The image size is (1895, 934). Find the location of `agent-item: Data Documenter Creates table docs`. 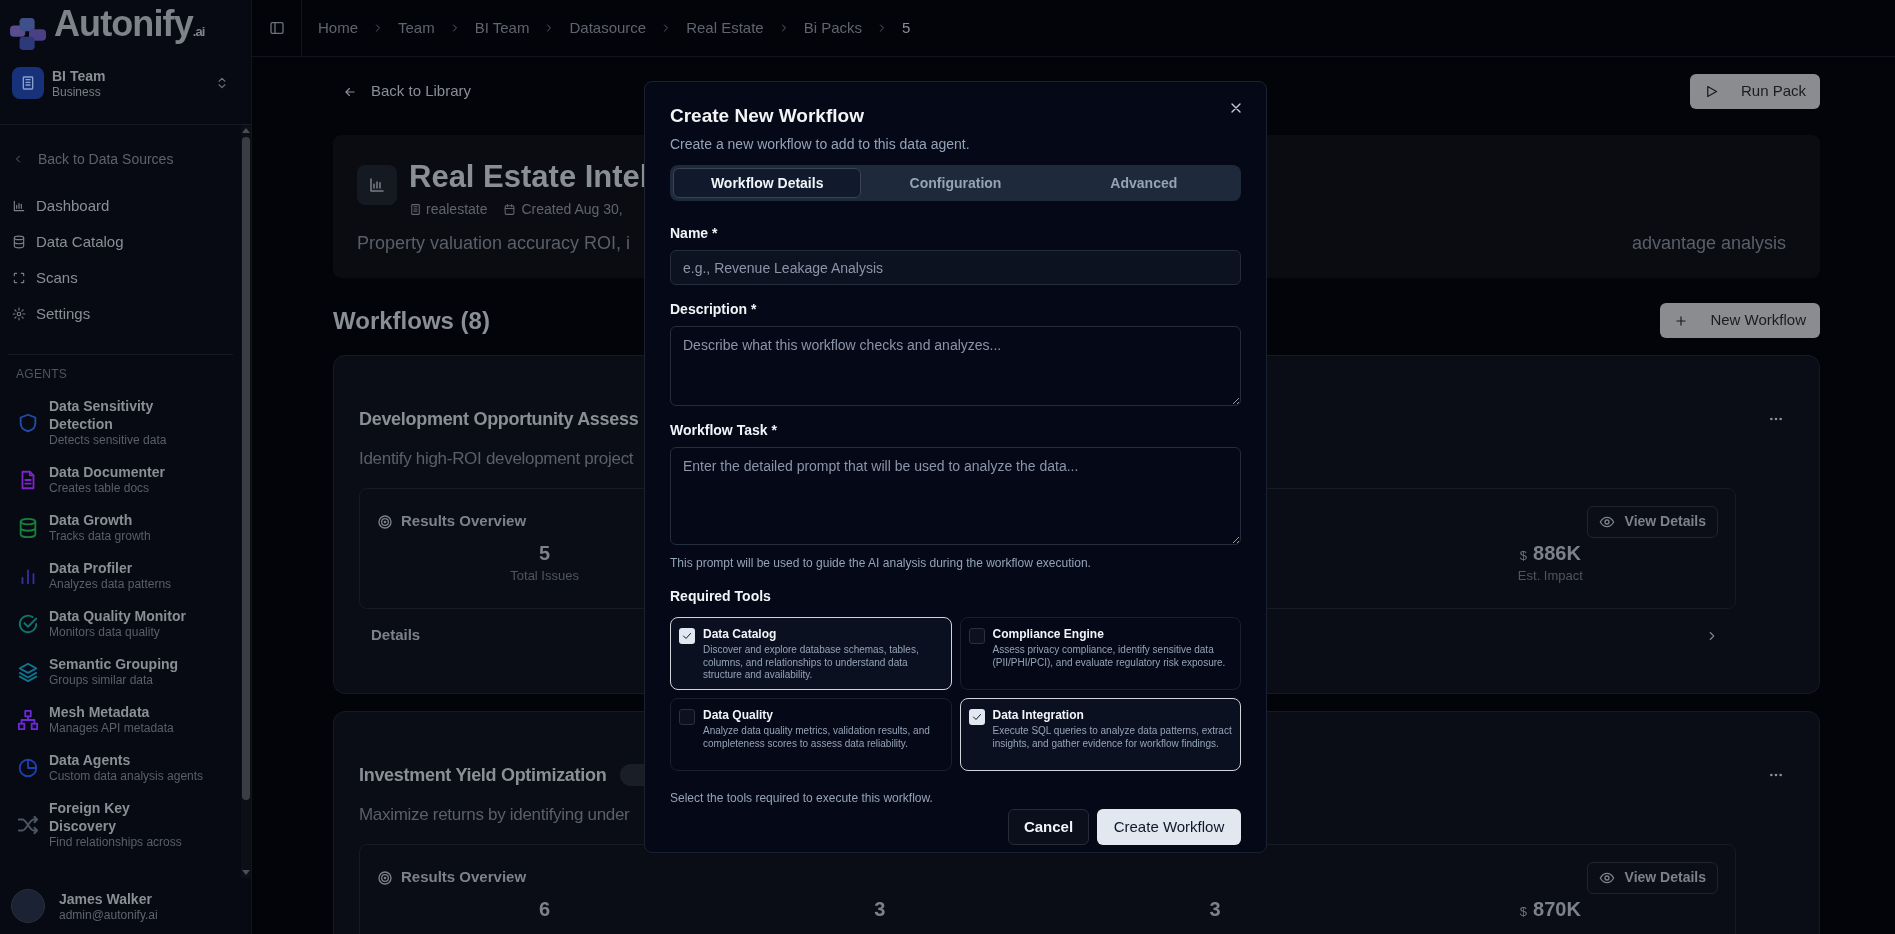

agent-item: Data Documenter Creates table docs is located at coordinates (129, 479).